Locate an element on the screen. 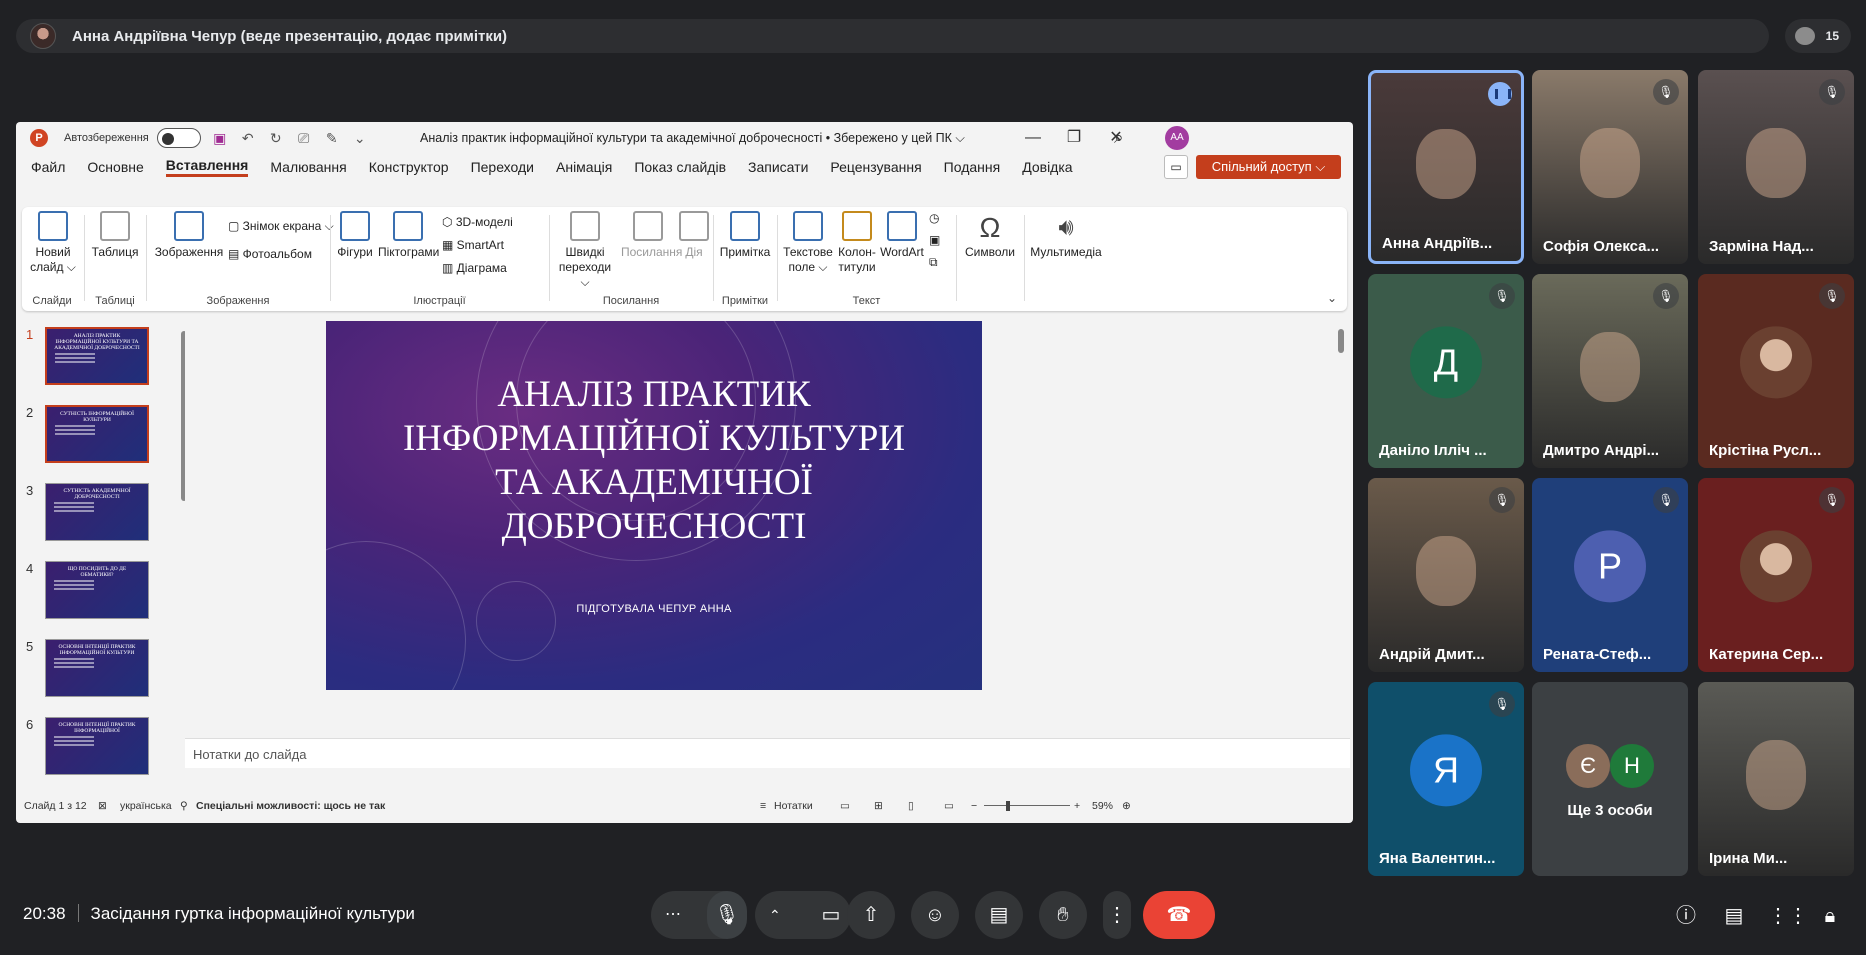  media-button: 🔊︎ Мультимедіа is located at coordinates (1066, 235).